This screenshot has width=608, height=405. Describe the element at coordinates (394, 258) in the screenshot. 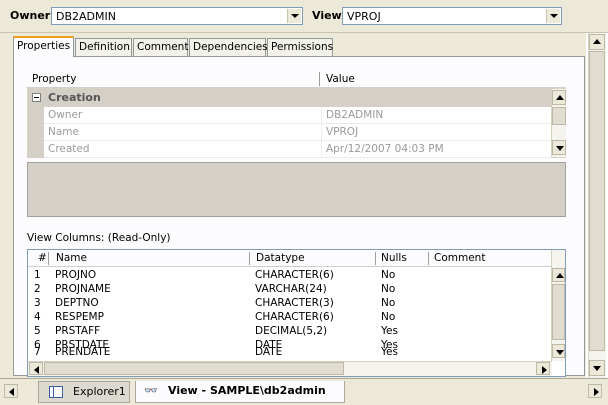

I see `nulls-column-header: Nulls` at that location.